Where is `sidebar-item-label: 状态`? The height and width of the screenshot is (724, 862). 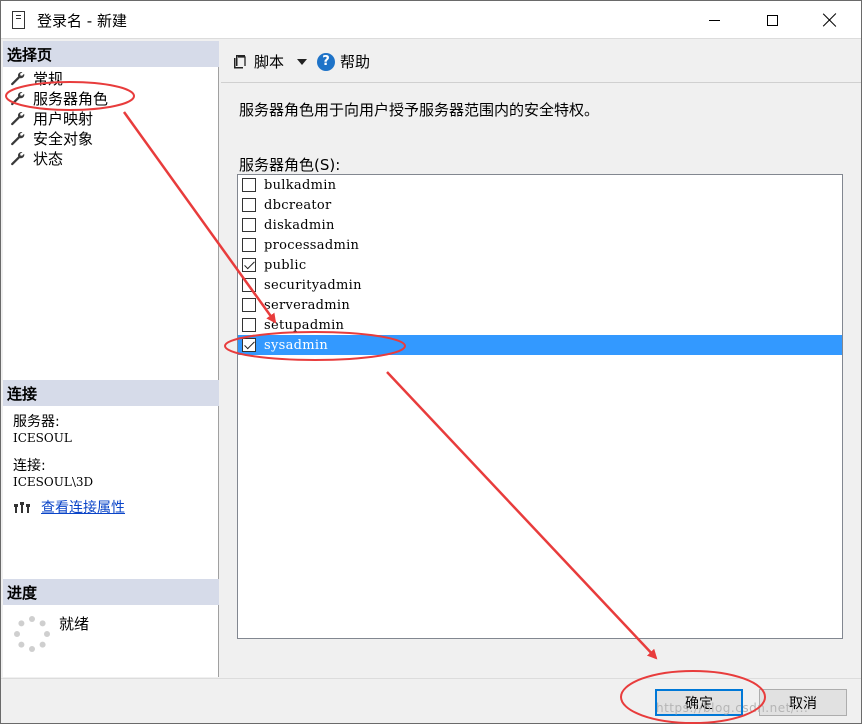 sidebar-item-label: 状态 is located at coordinates (48, 158).